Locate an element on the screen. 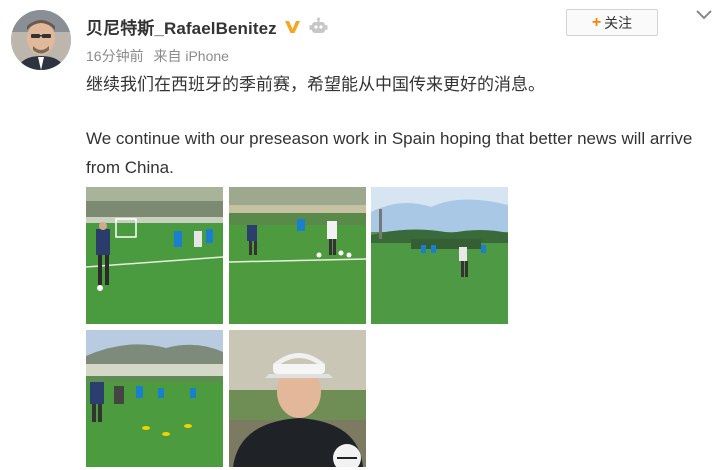 This screenshot has height=470, width=725. verified-v-badge-icon is located at coordinates (292, 26).